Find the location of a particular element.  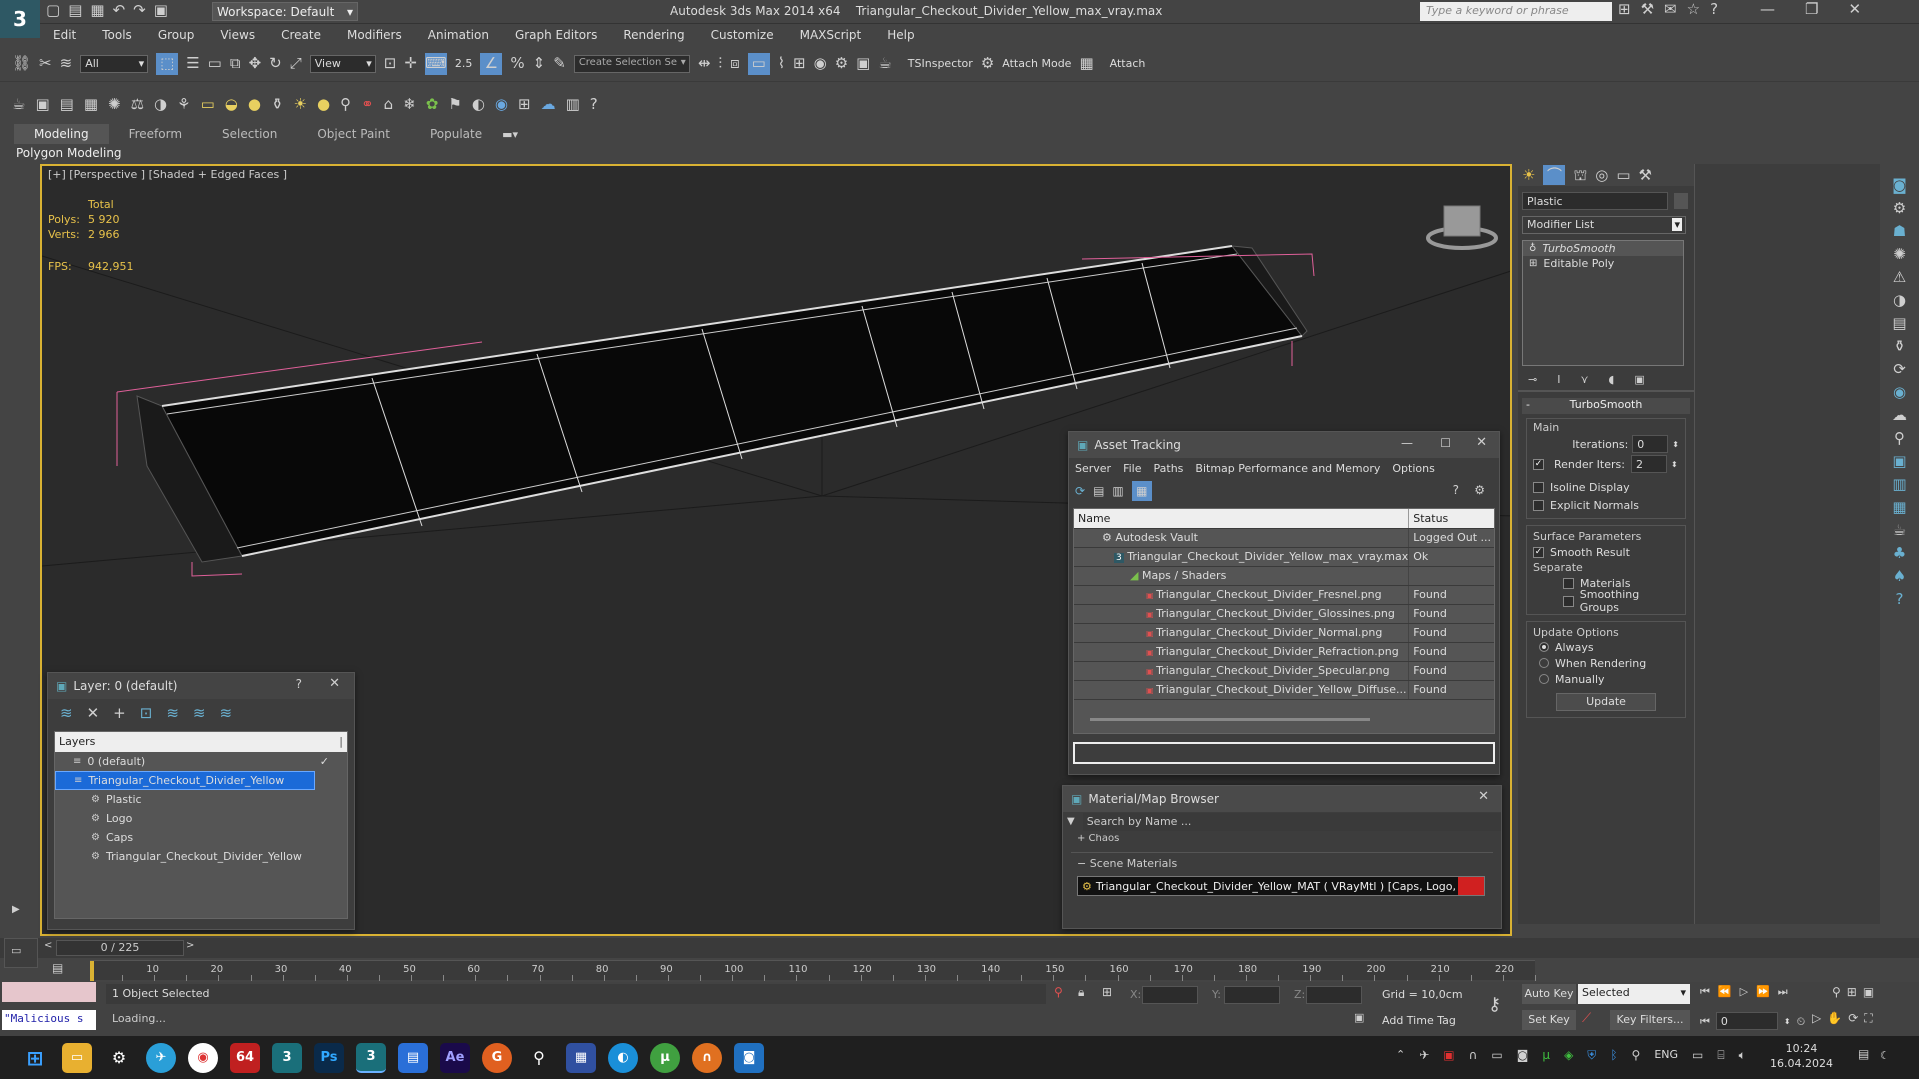

chaos-group: + Chaos is located at coordinates (1285, 840).